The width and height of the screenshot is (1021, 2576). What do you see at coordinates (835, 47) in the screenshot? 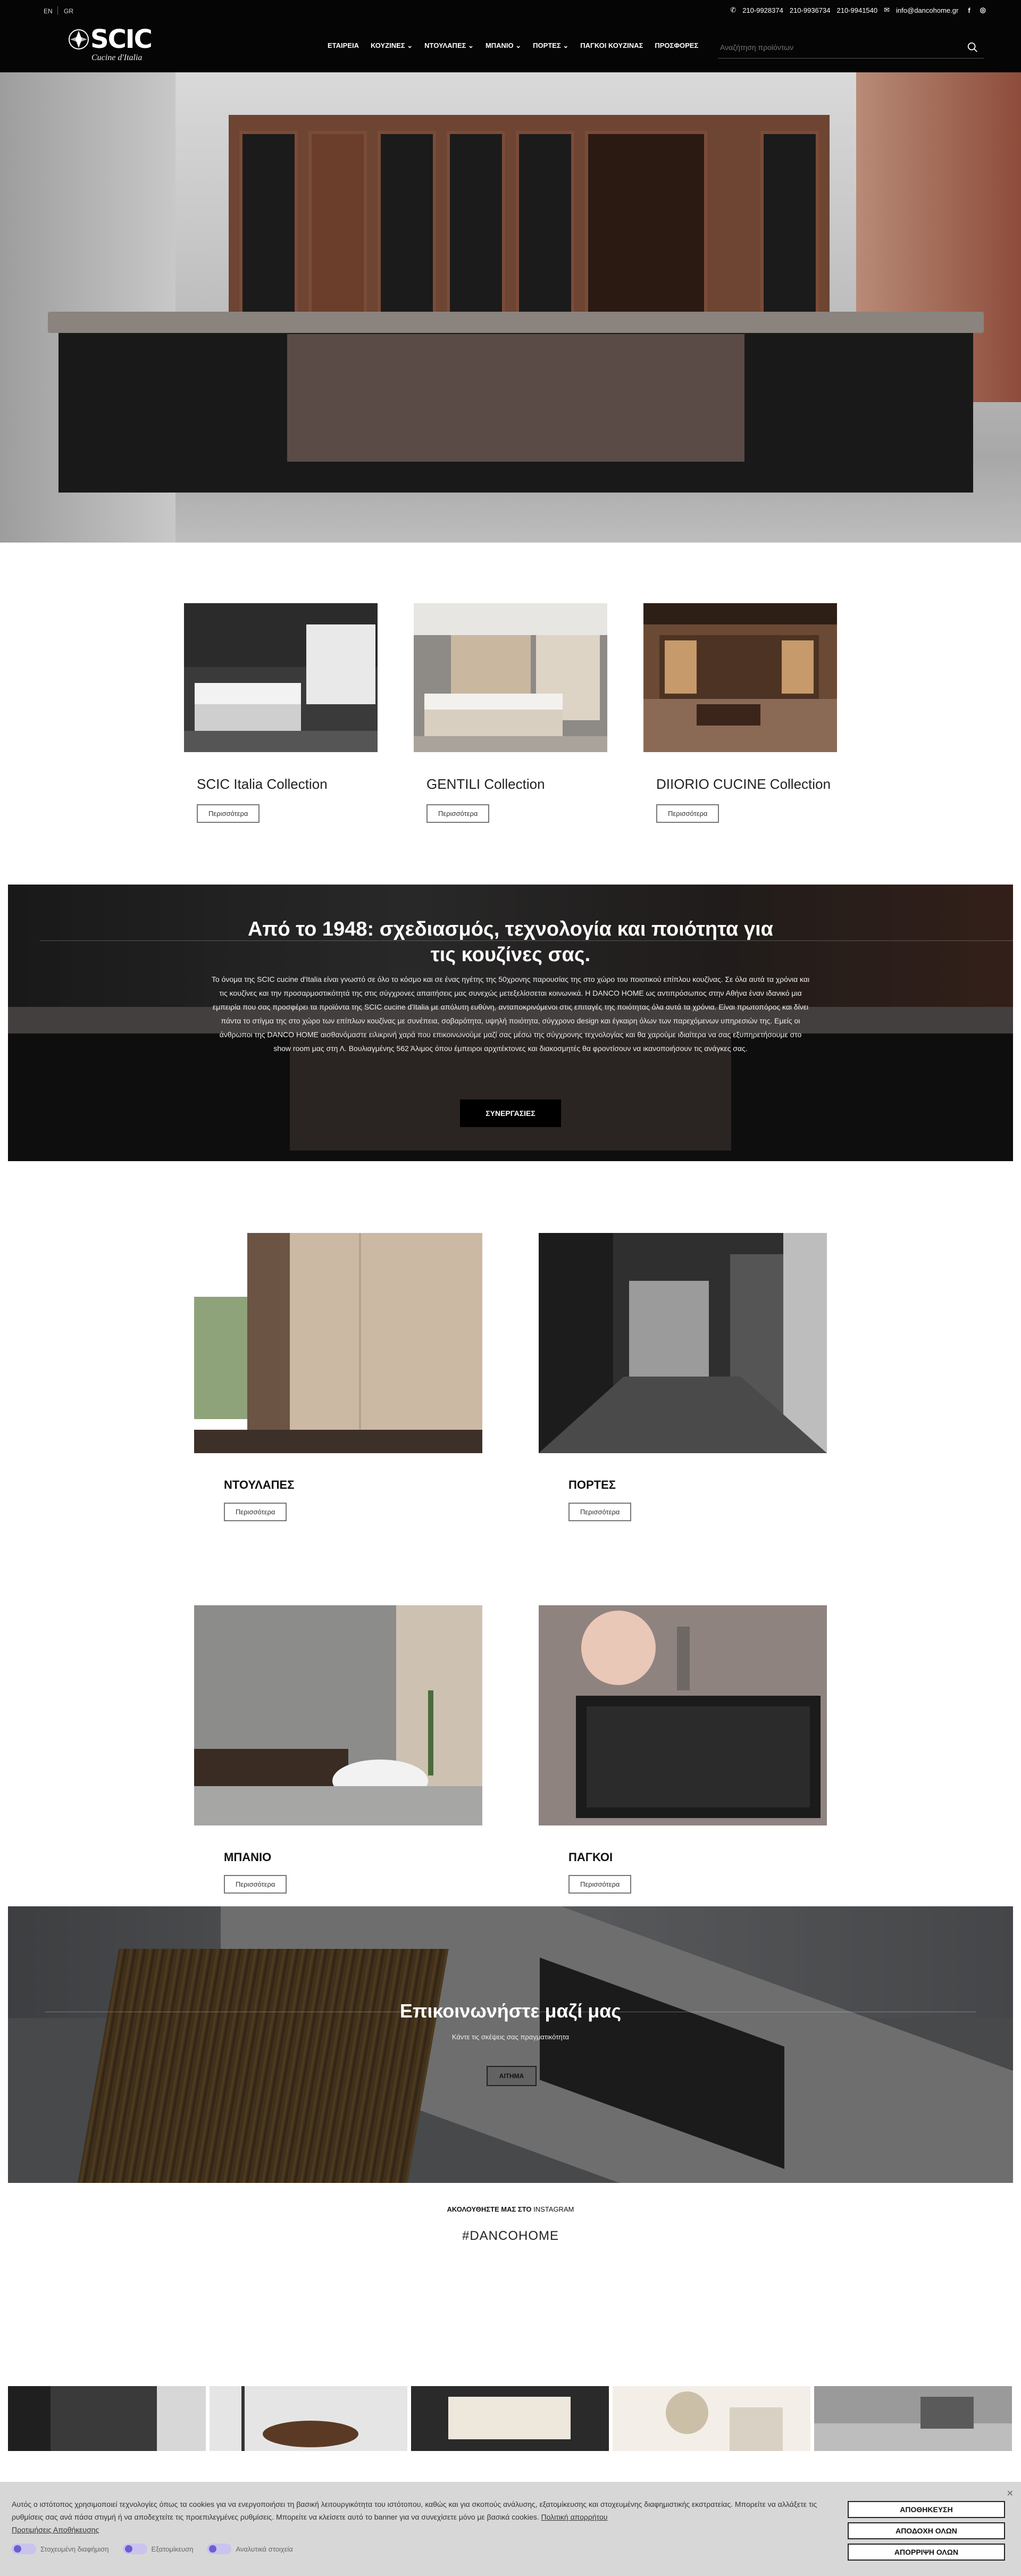
I see `search-input` at bounding box center [835, 47].